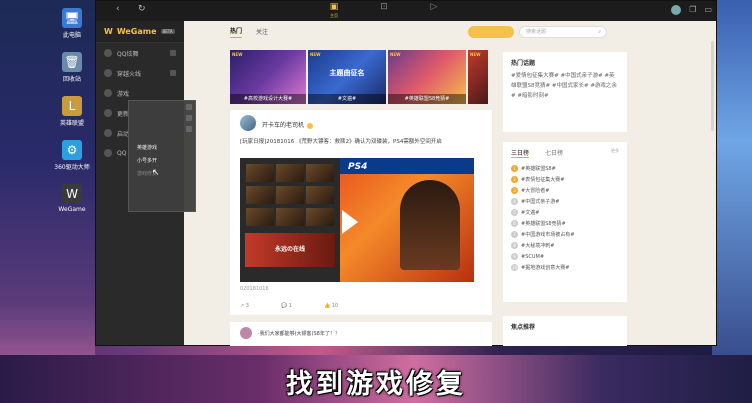 The image size is (752, 403). I want to click on search-icon: ⌕, so click(599, 32).